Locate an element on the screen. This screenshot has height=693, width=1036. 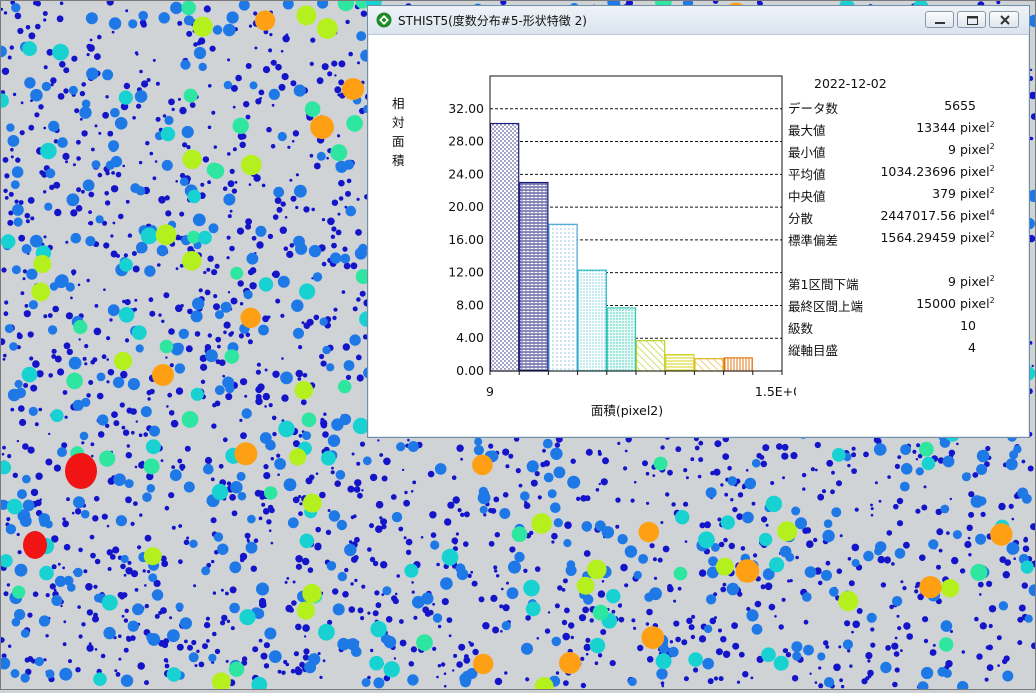
stat-value: 1034.23696 is located at coordinates (918, 171).